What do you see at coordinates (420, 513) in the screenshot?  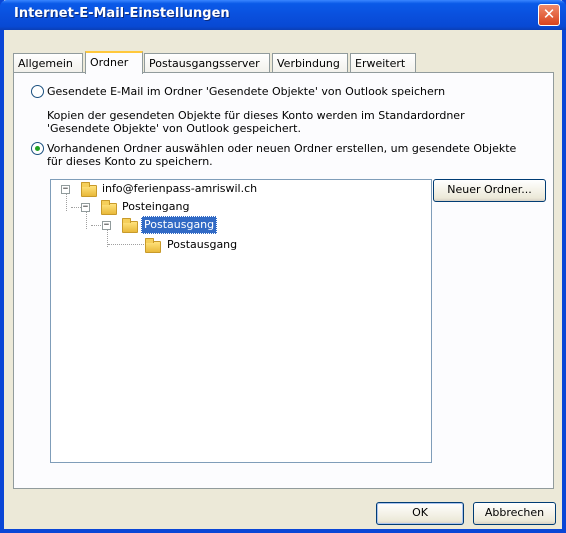 I see `ok-button: OK` at bounding box center [420, 513].